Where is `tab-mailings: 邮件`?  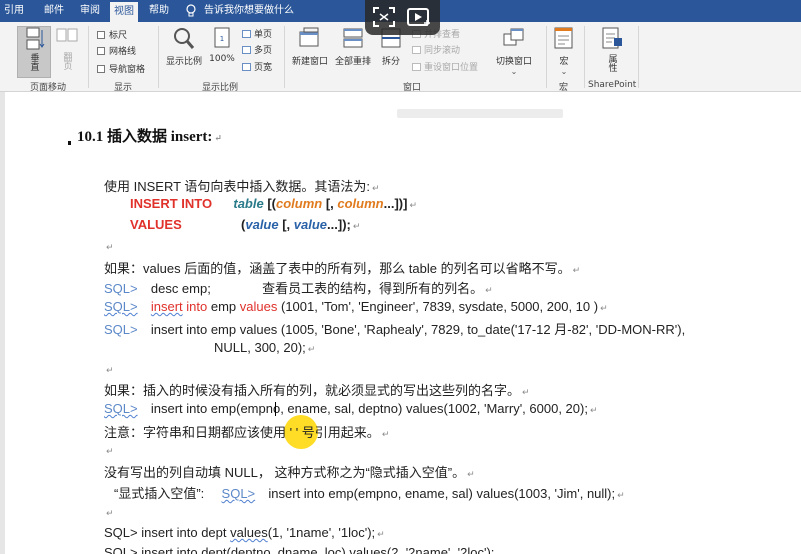 tab-mailings: 邮件 is located at coordinates (54, 11).